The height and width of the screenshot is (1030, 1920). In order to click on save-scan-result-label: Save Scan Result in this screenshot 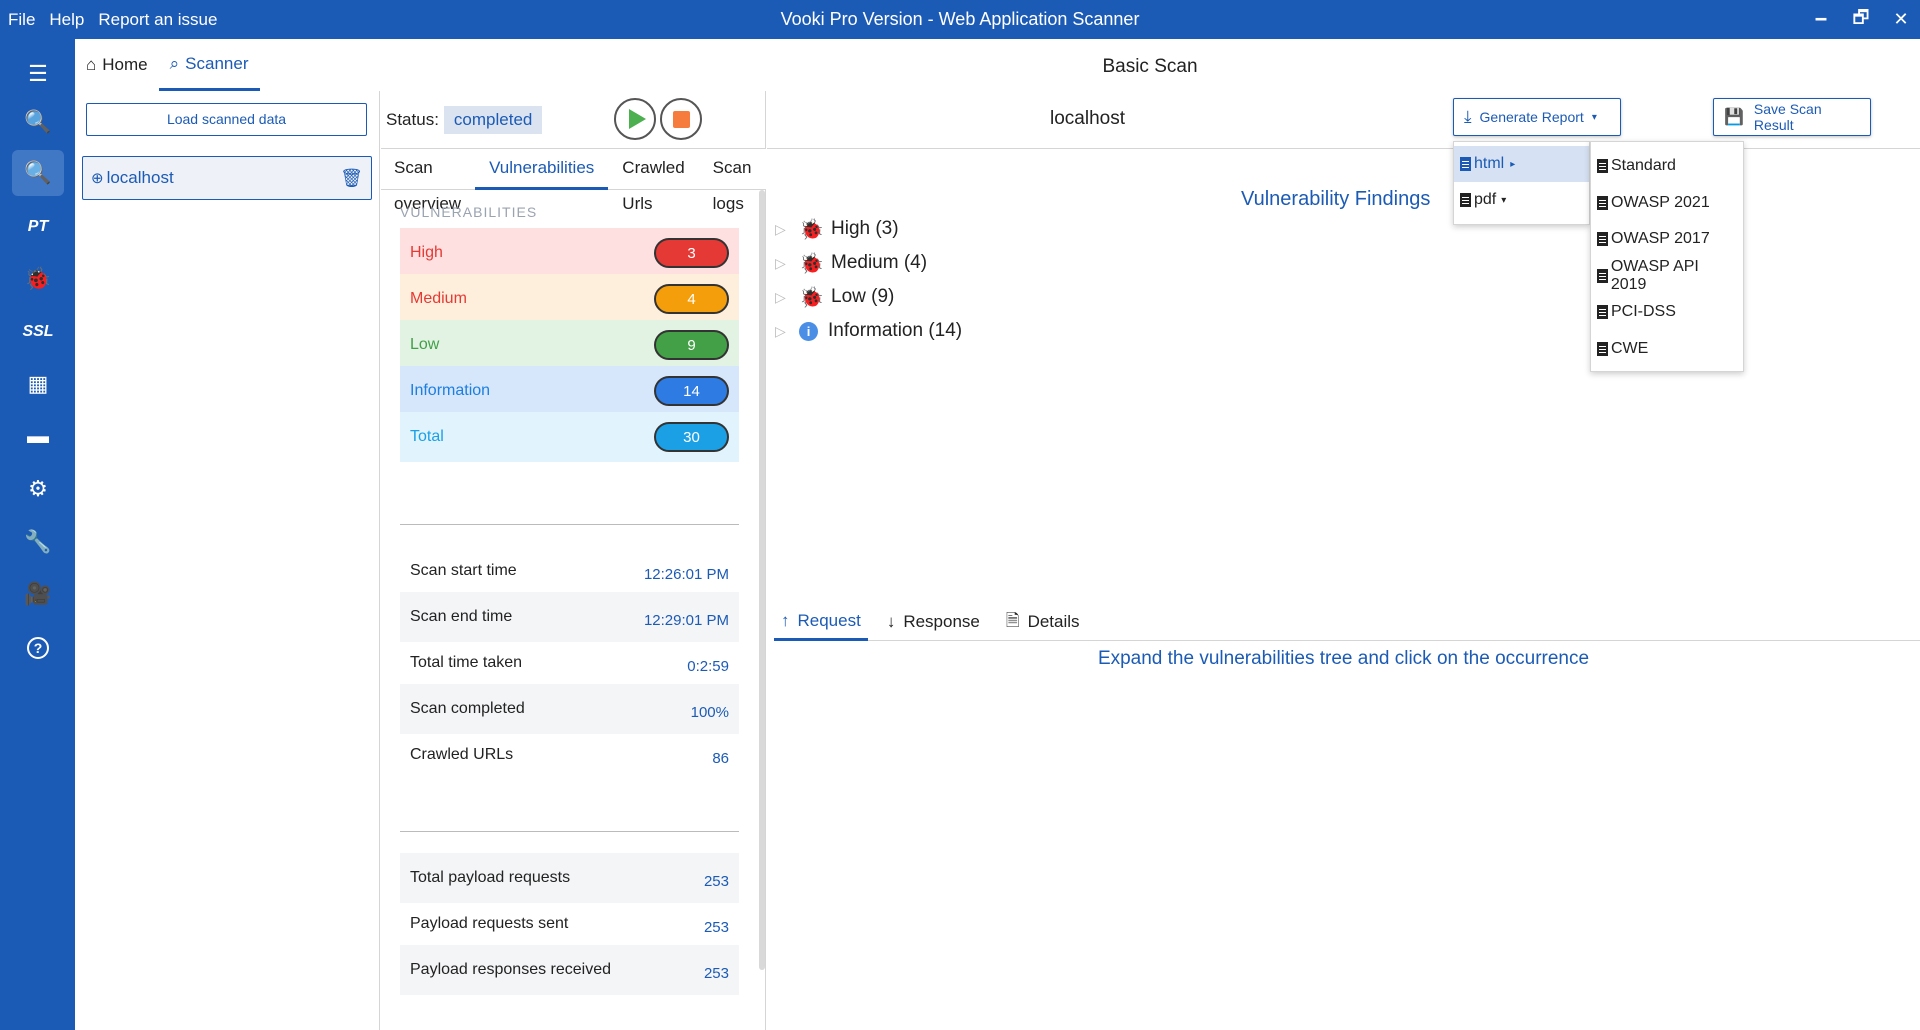, I will do `click(1787, 117)`.